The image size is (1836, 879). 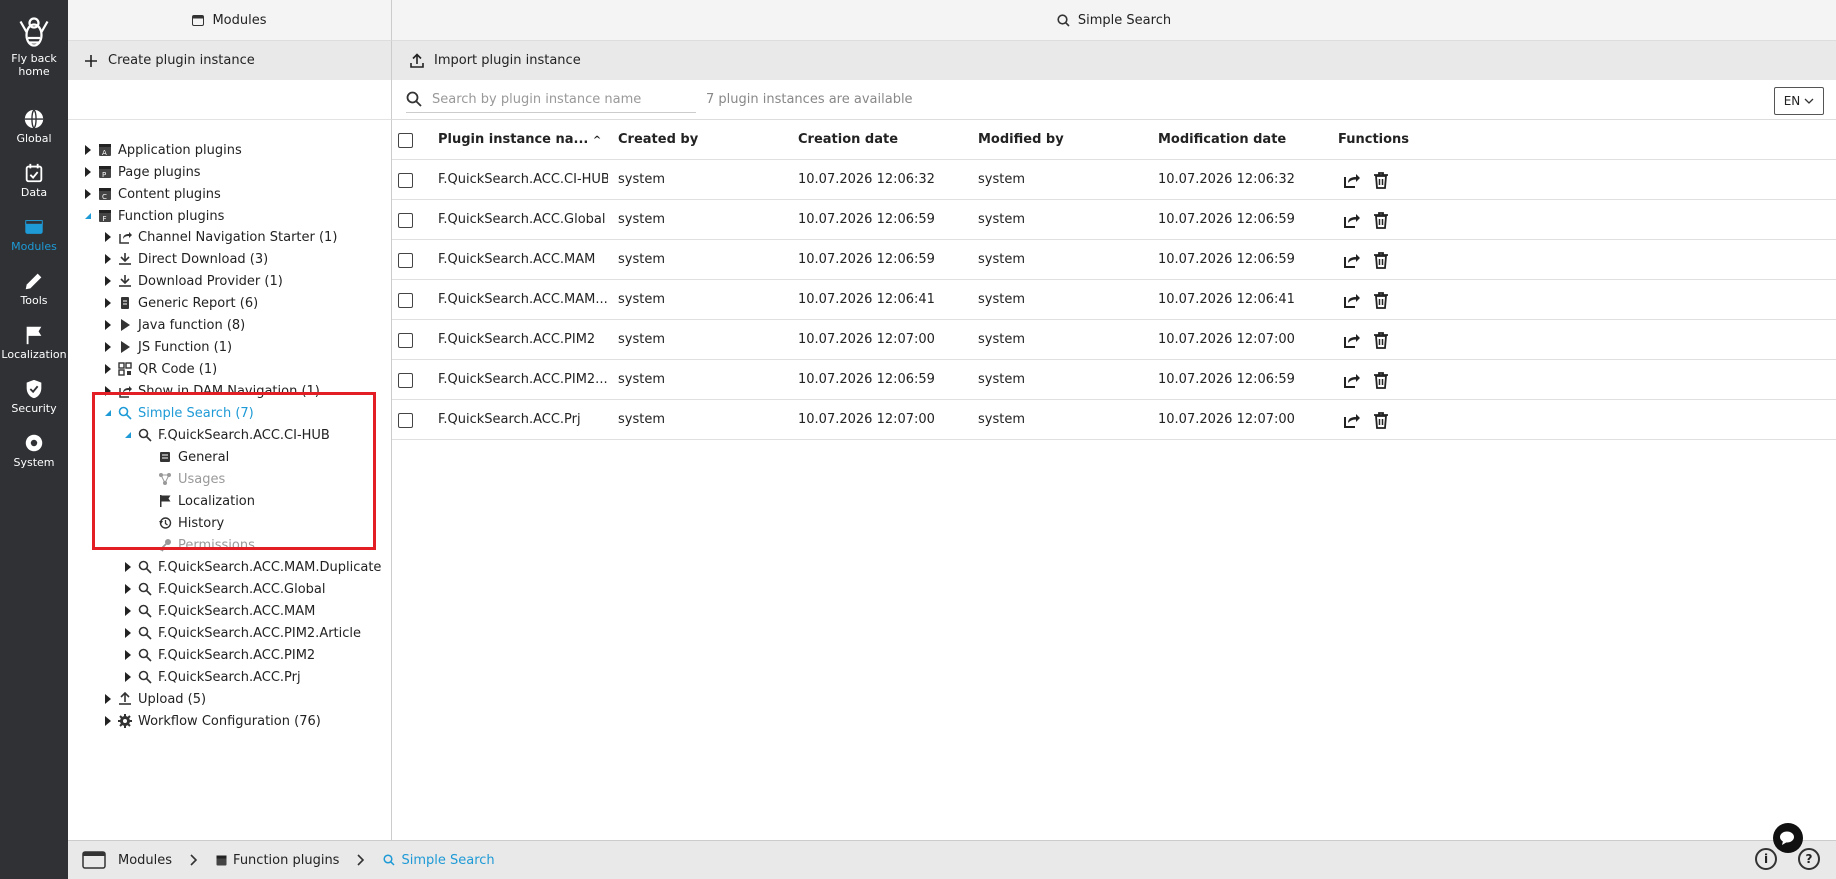 I want to click on tree-item-top-2: C Content plugins, so click(x=152, y=194).